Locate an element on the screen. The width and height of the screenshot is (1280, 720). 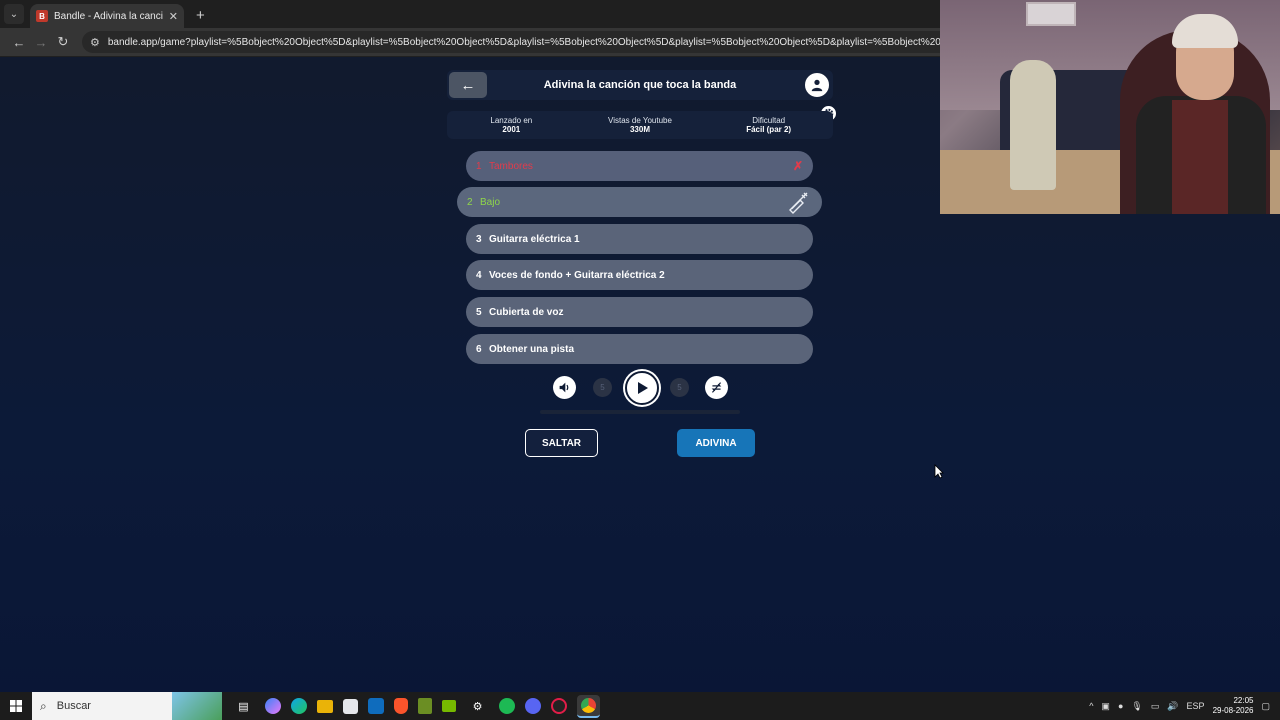
clock-time: 22:05 is located at coordinates (1243, 700).